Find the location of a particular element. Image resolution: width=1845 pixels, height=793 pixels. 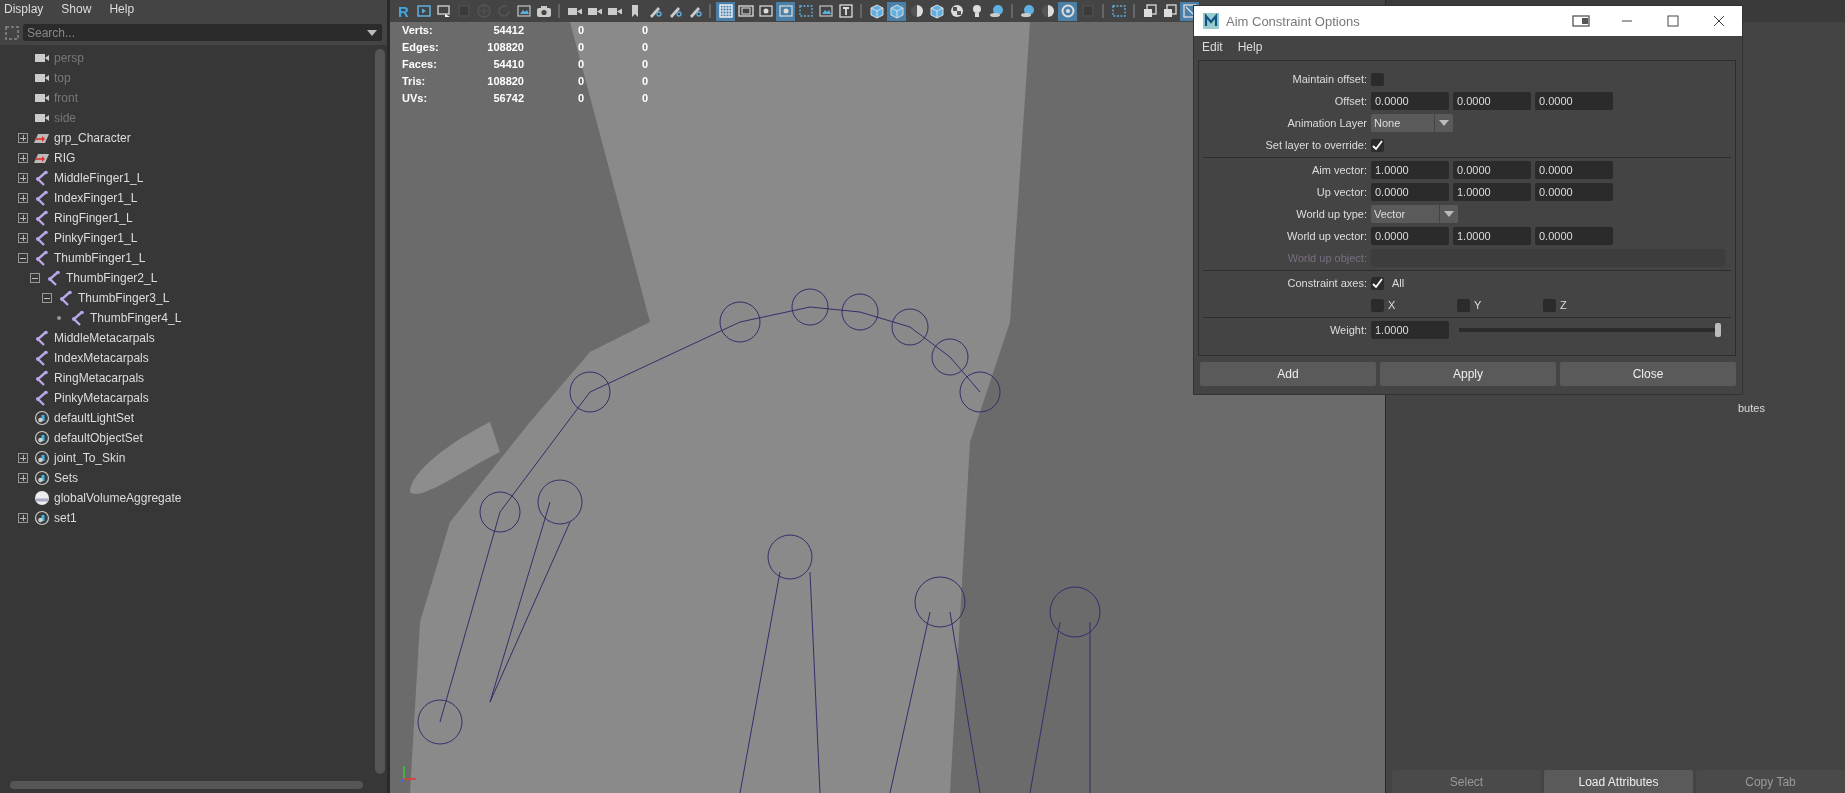

app-logo-icon is located at coordinates (1211, 21).